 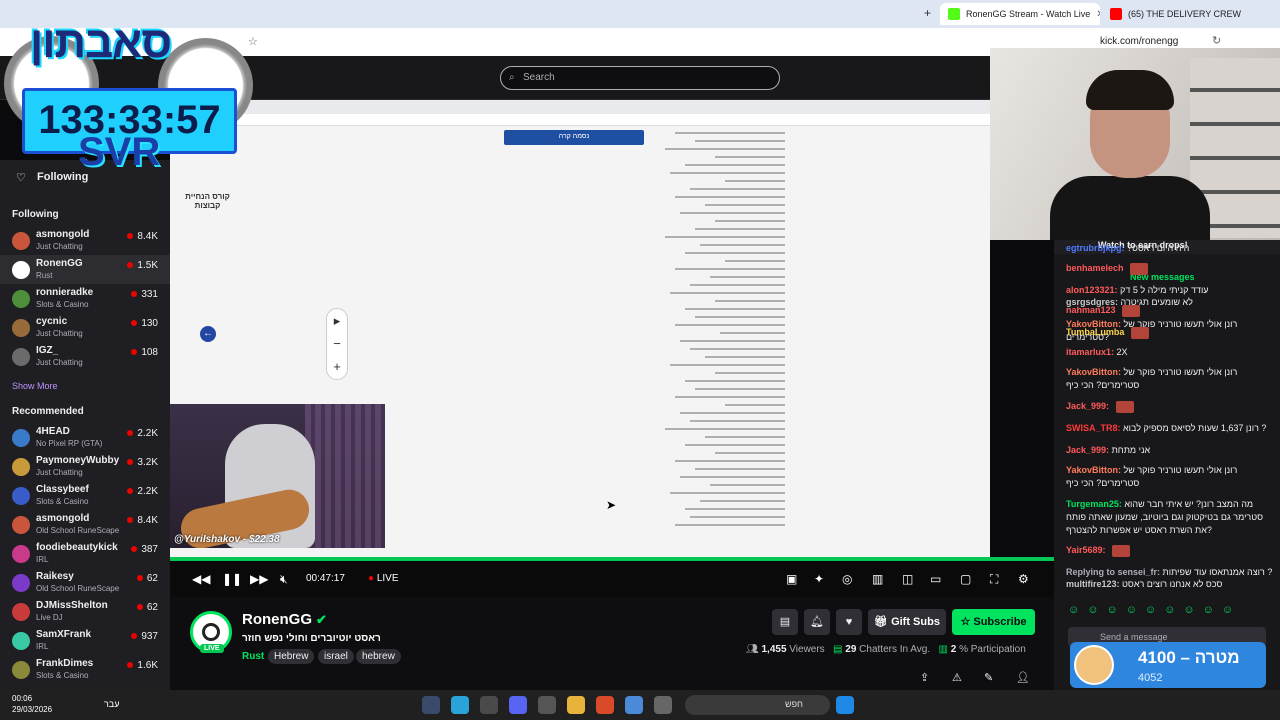 What do you see at coordinates (877, 579) in the screenshot?
I see `stats-icon: ▥` at bounding box center [877, 579].